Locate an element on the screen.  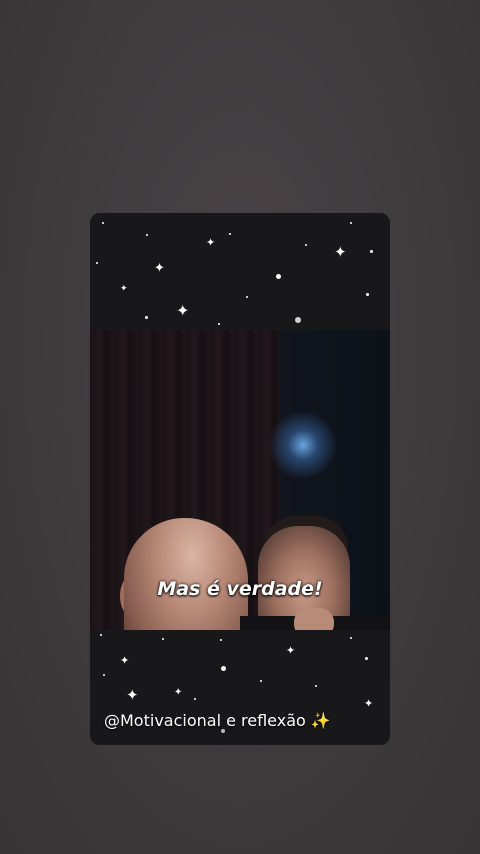
video-caption: Mas é verdade! is located at coordinates (240, 589).